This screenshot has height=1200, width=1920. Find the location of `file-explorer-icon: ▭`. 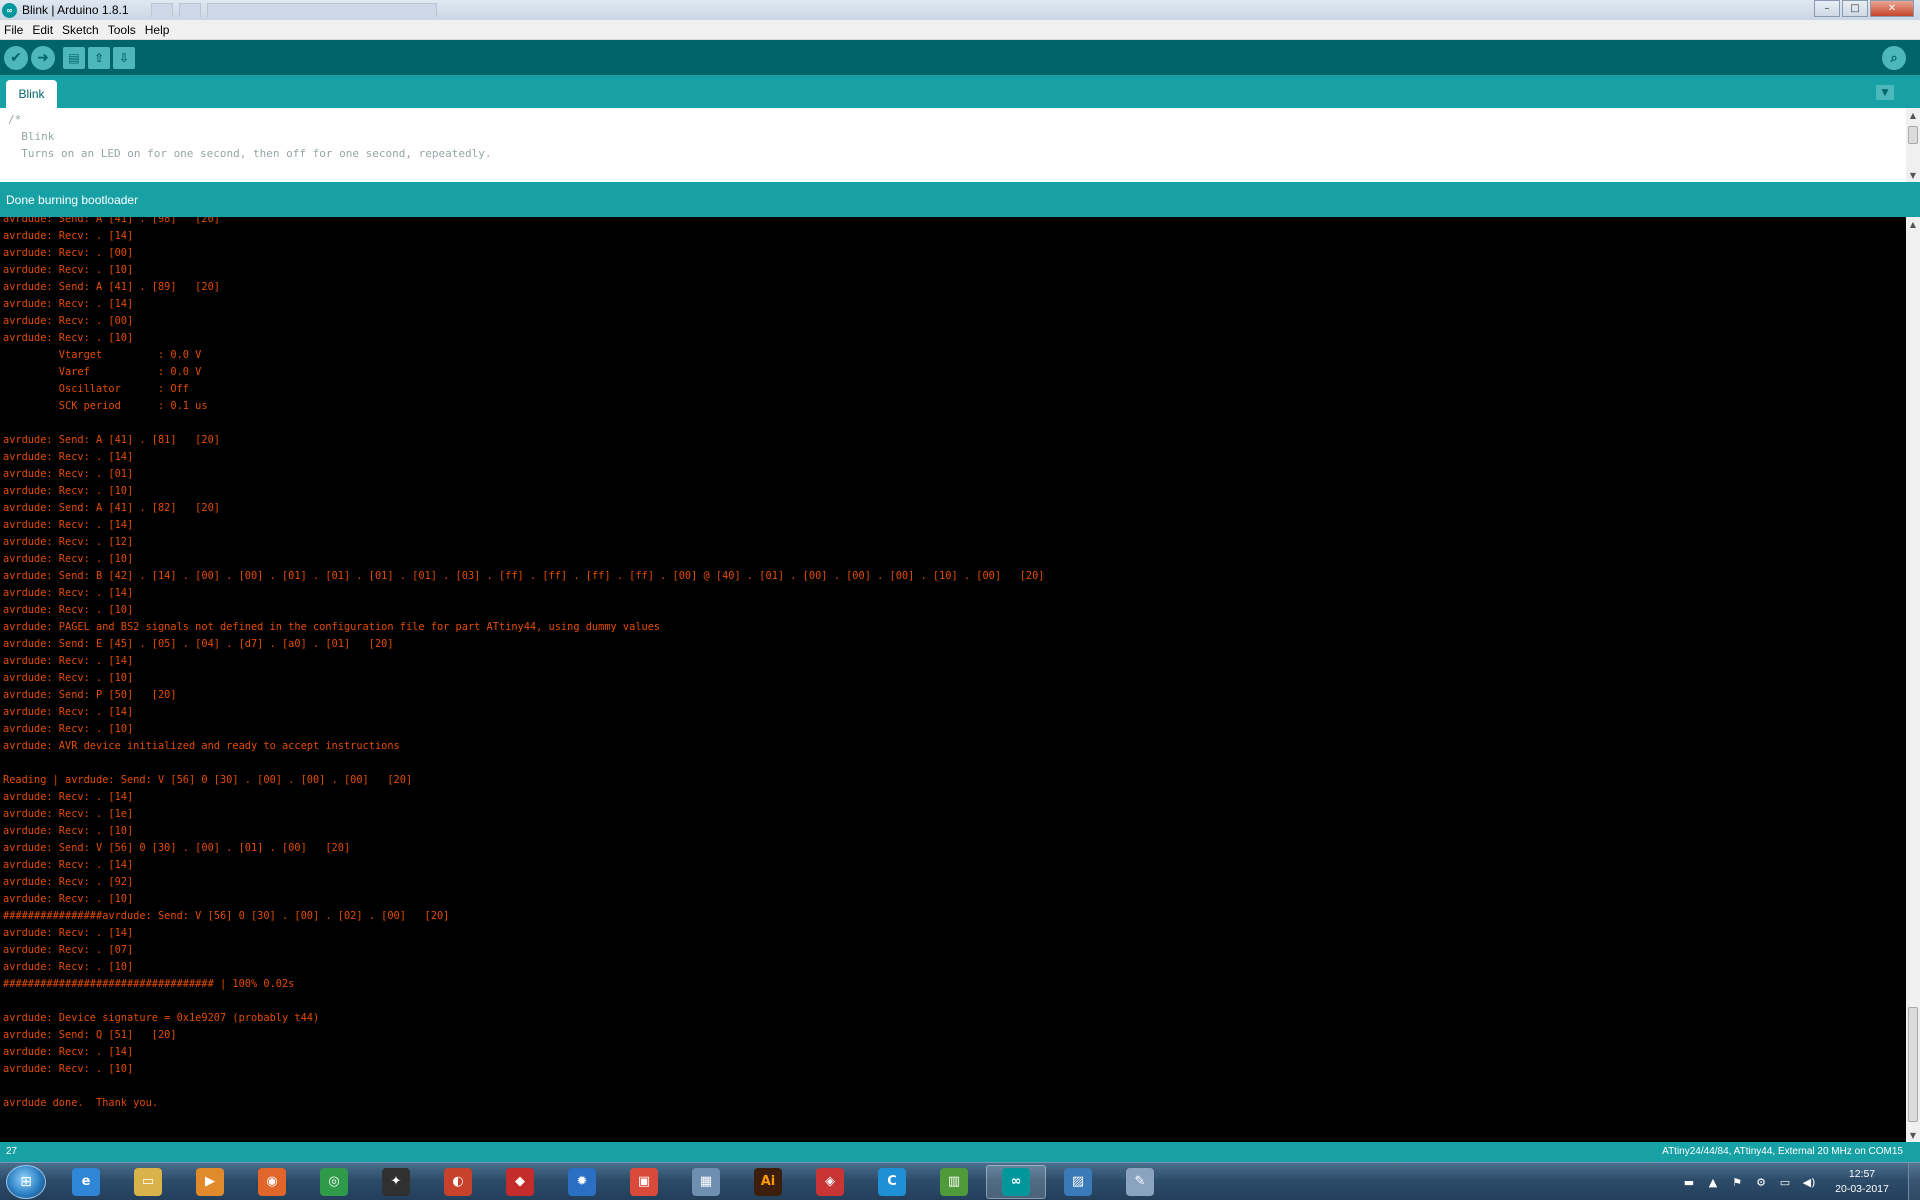

file-explorer-icon: ▭ is located at coordinates (148, 1181).